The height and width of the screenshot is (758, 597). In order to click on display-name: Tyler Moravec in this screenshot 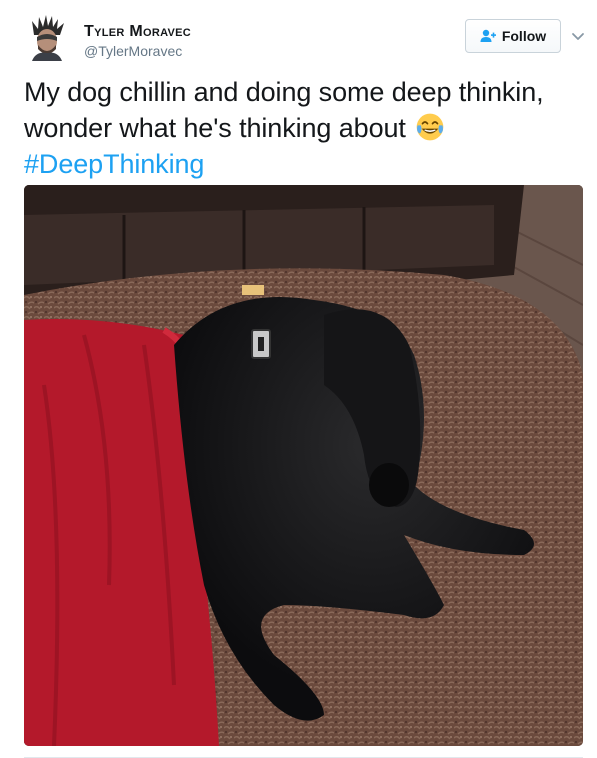, I will do `click(137, 32)`.